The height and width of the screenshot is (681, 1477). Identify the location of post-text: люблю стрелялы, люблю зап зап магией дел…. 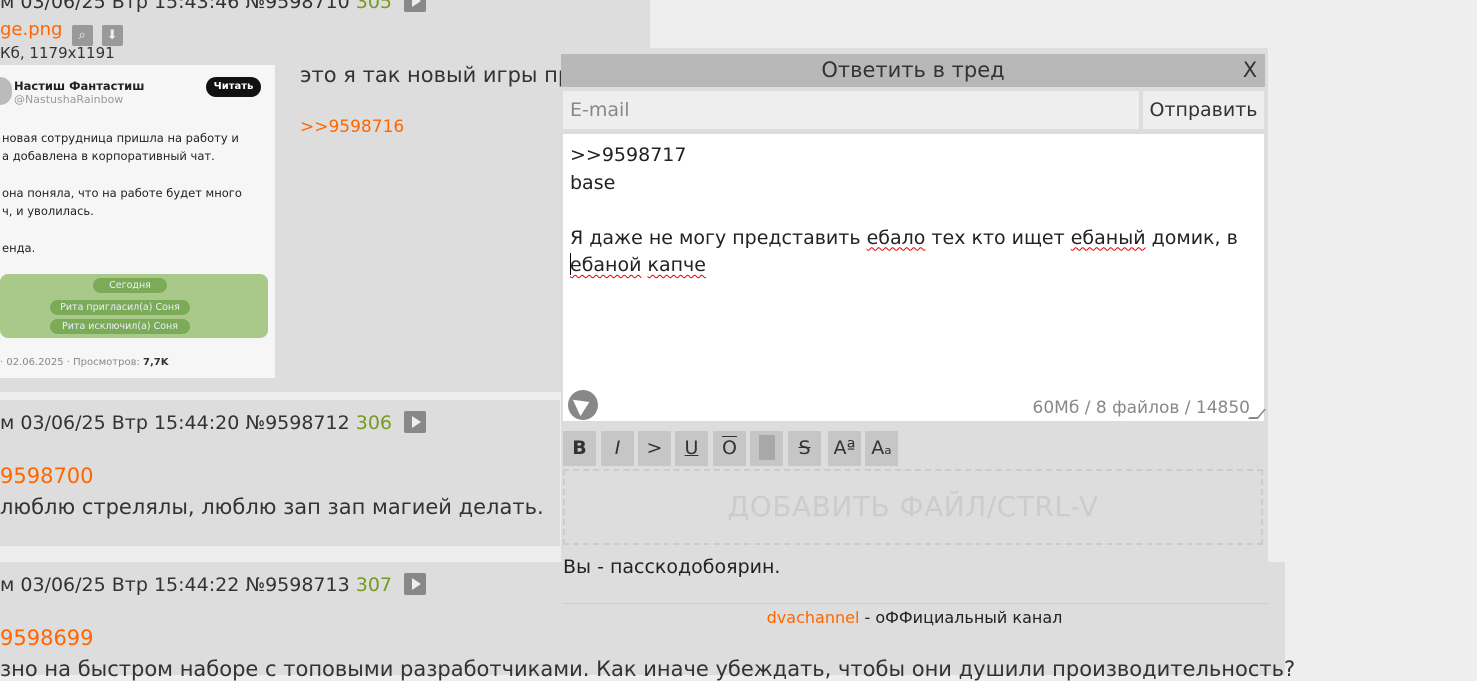
(272, 507).